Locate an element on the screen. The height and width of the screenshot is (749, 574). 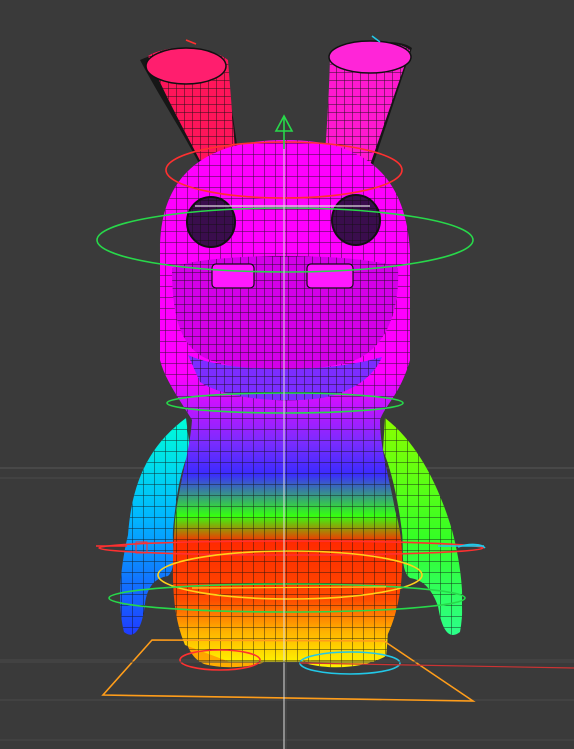
left-eye is located at coordinates (211, 222).